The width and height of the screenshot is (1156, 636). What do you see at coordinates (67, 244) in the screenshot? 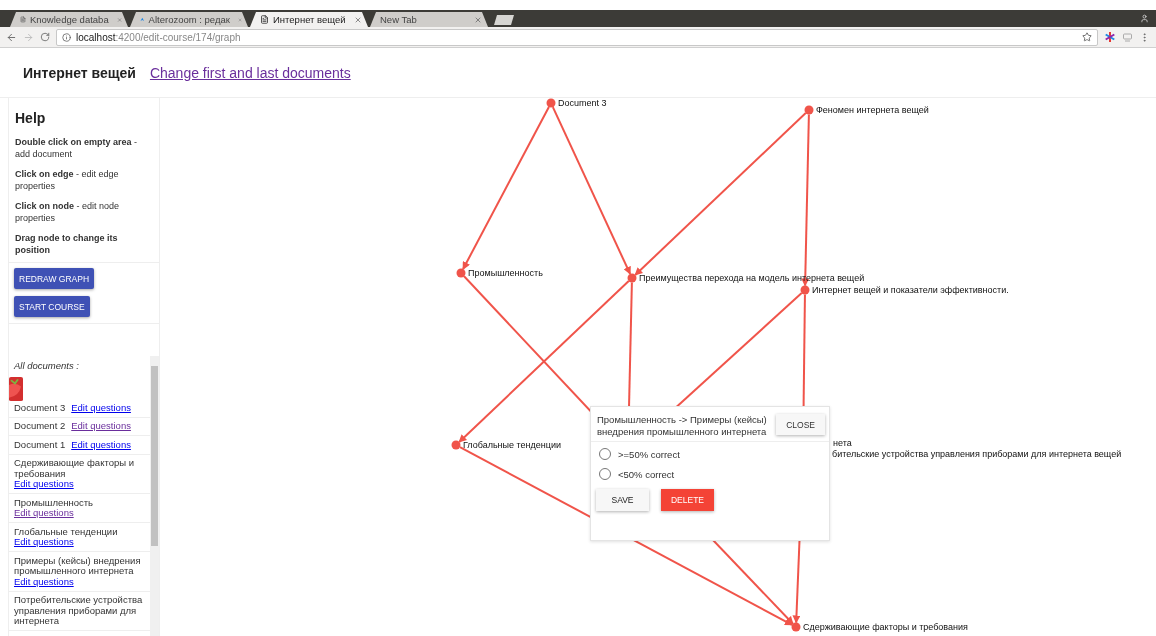
I see `help-text: Drag node to change its position` at bounding box center [67, 244].